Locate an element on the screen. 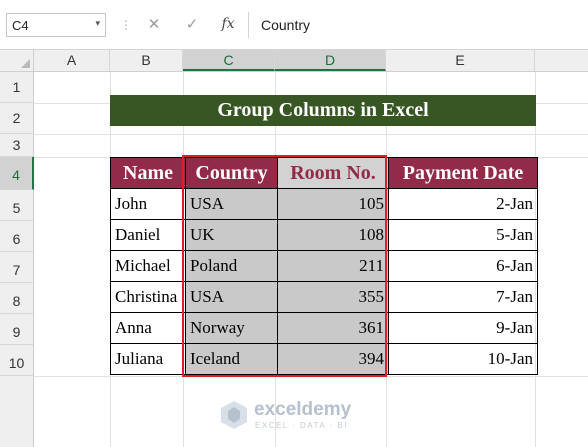 The height and width of the screenshot is (447, 588). cancel-icon: ✕ is located at coordinates (154, 24).